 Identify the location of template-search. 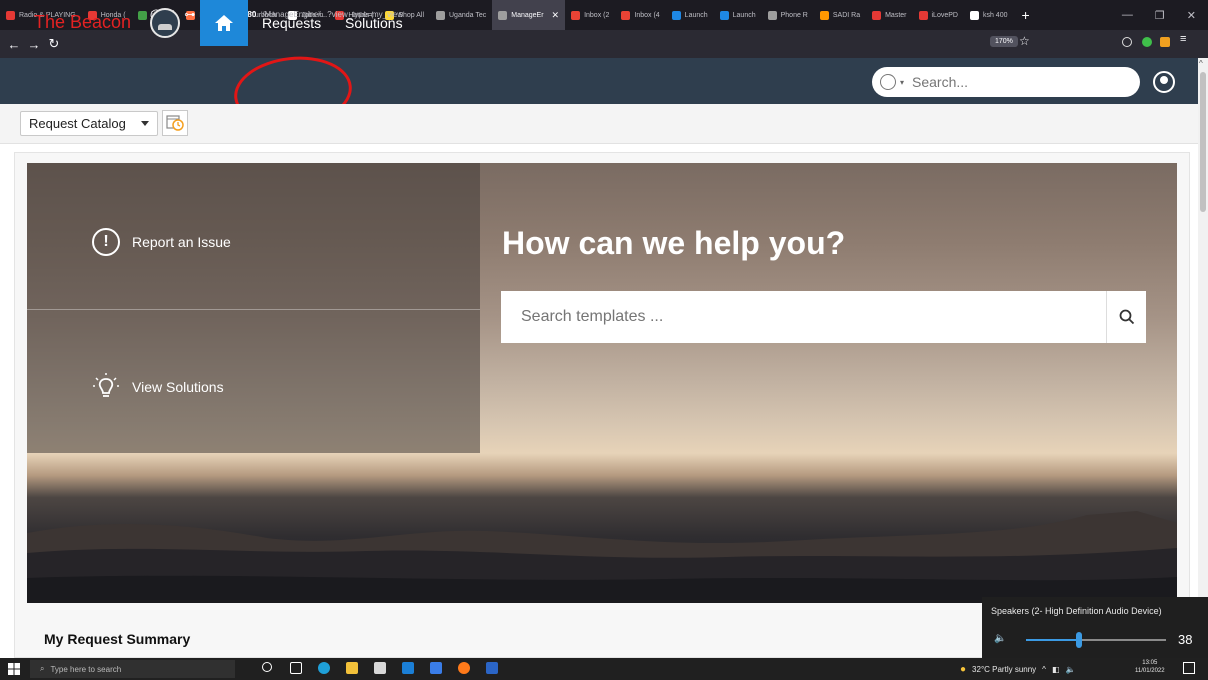
(823, 317).